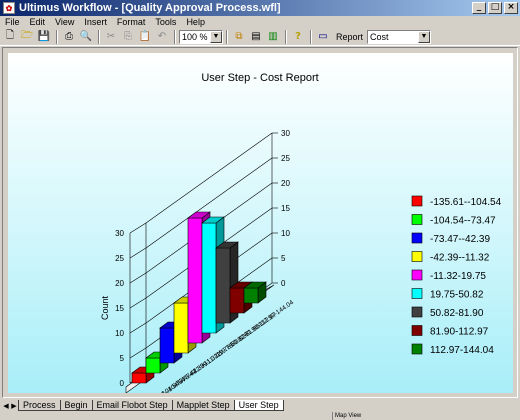 This screenshot has height=420, width=520. I want to click on status-bar: Map View, so click(260, 416).